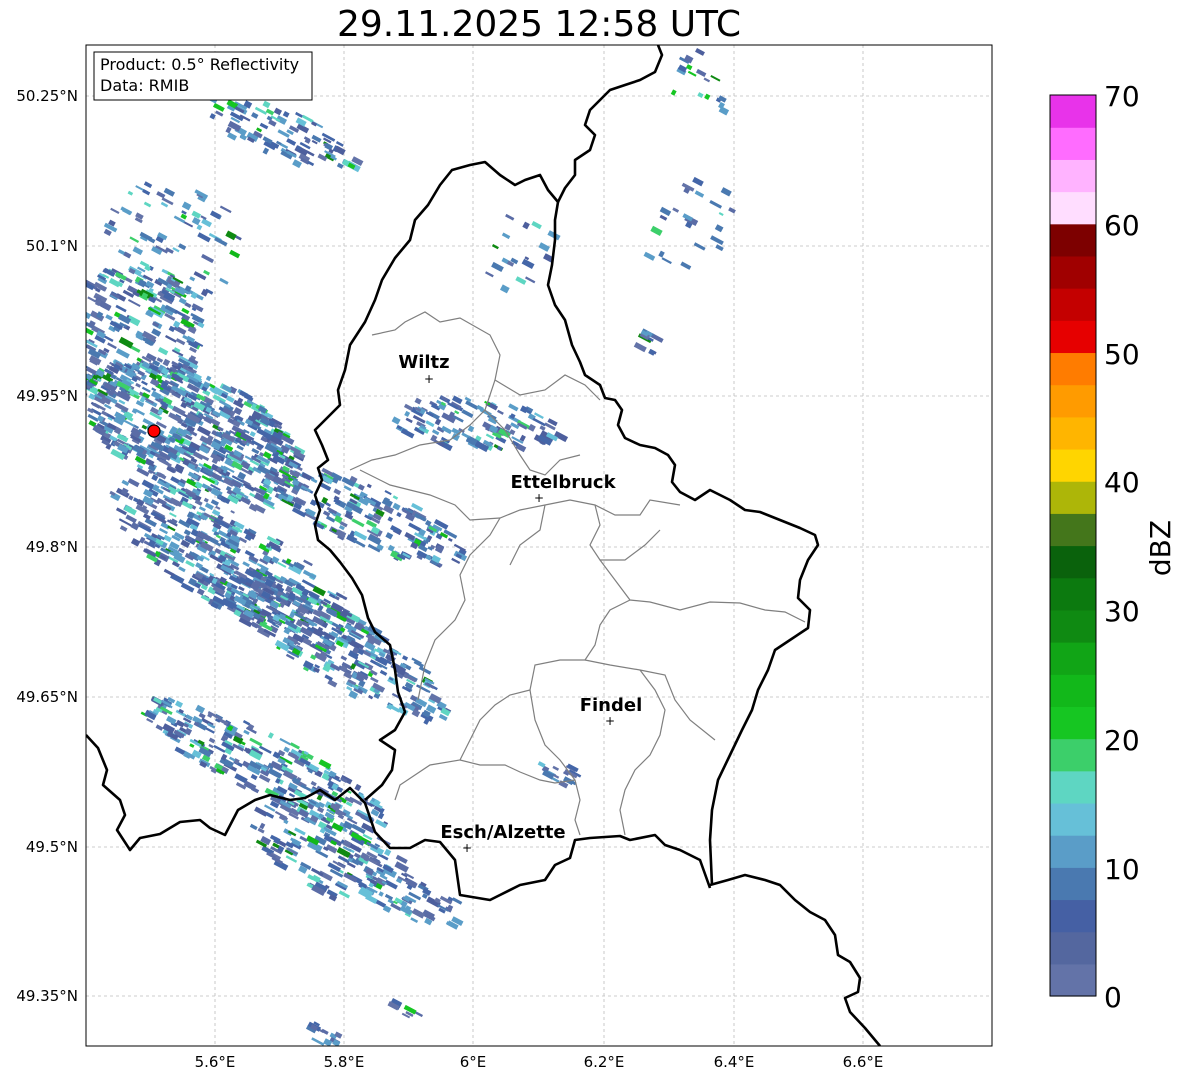 This screenshot has width=1184, height=1081. Describe the element at coordinates (734, 1062) in the screenshot. I see `x-tick-label: 6.4°E` at that location.